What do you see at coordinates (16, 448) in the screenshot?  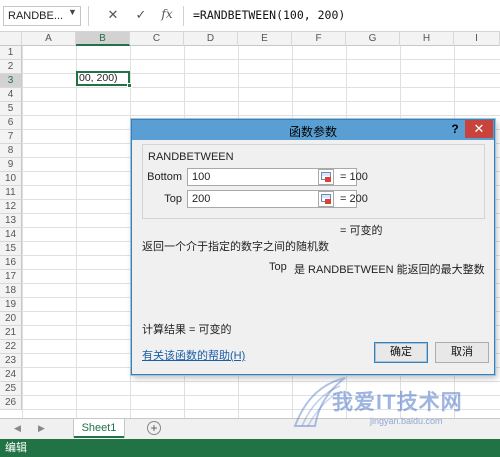 I see `status-mode: 编辑` at bounding box center [16, 448].